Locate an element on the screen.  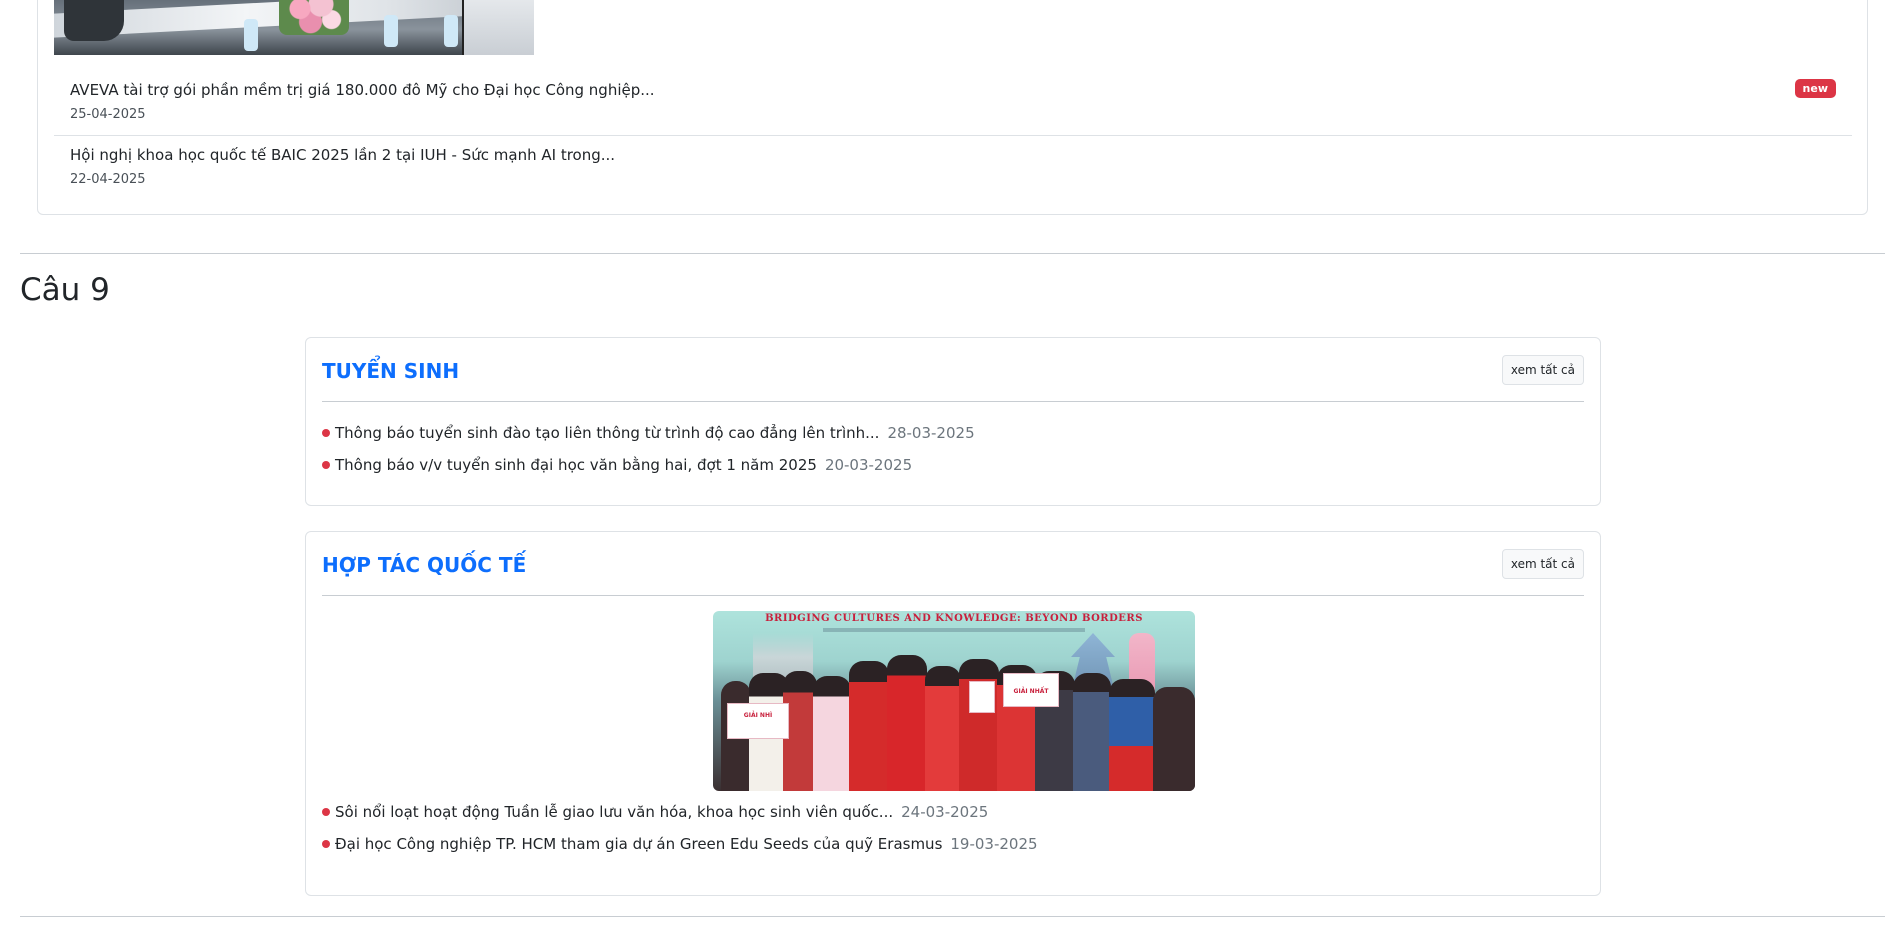
category-header: TUYỂN SINH xem tất cả is located at coordinates (953, 370).